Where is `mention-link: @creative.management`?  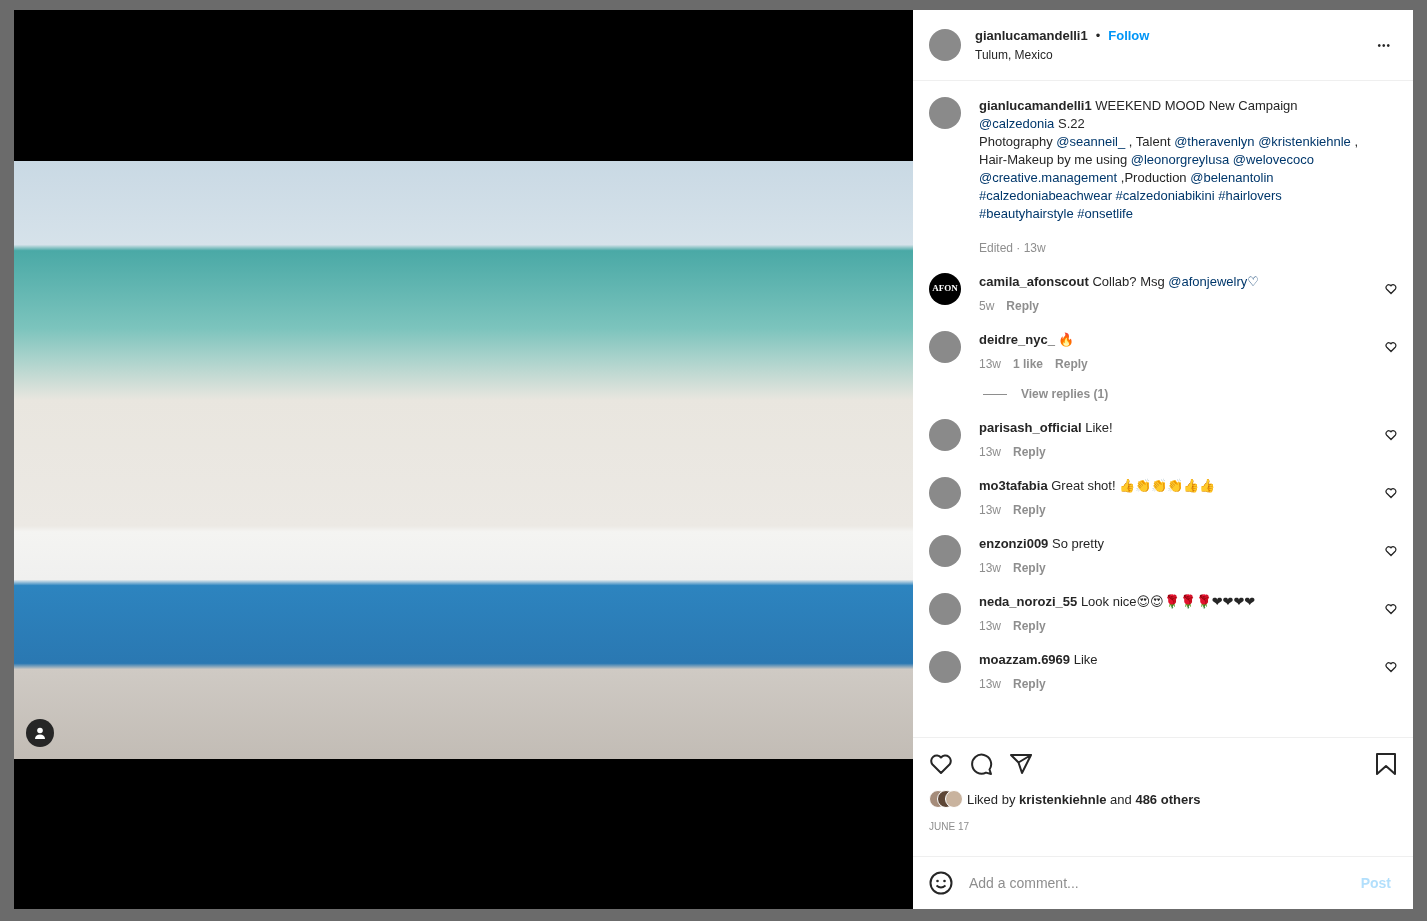
mention-link: @creative.management is located at coordinates (1048, 177).